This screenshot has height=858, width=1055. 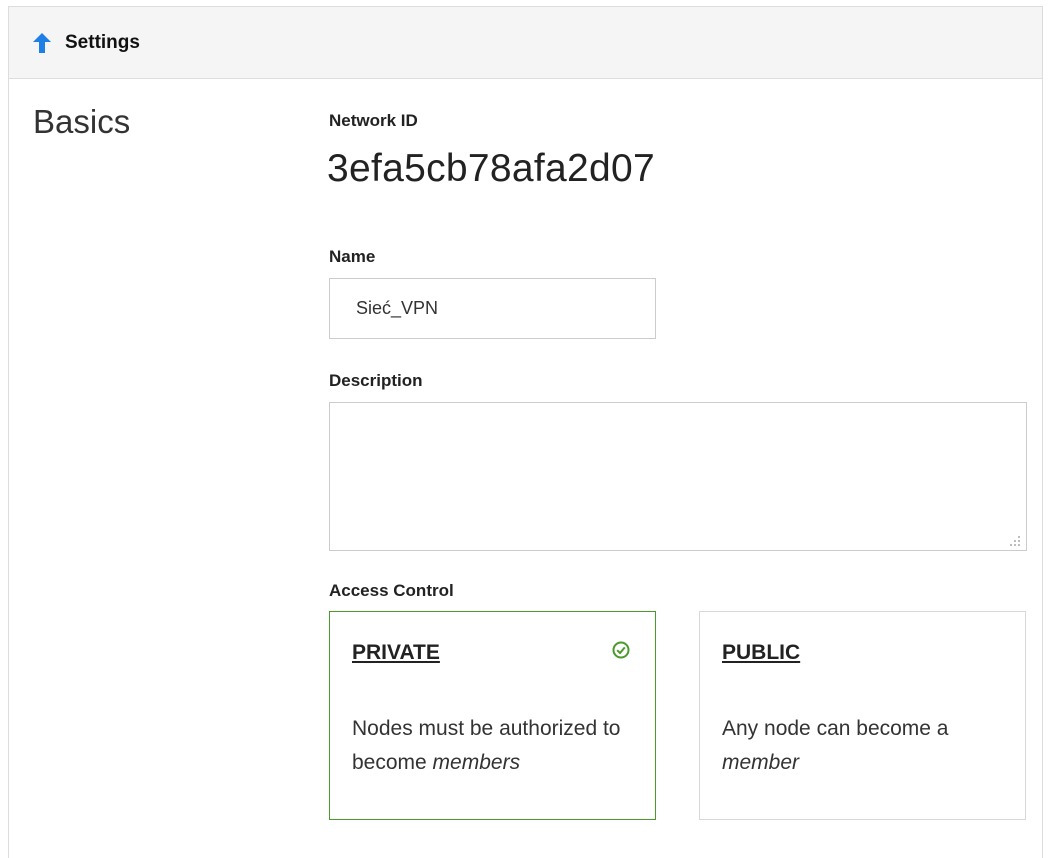 What do you see at coordinates (373, 120) in the screenshot?
I see `network-id-label: Network ID` at bounding box center [373, 120].